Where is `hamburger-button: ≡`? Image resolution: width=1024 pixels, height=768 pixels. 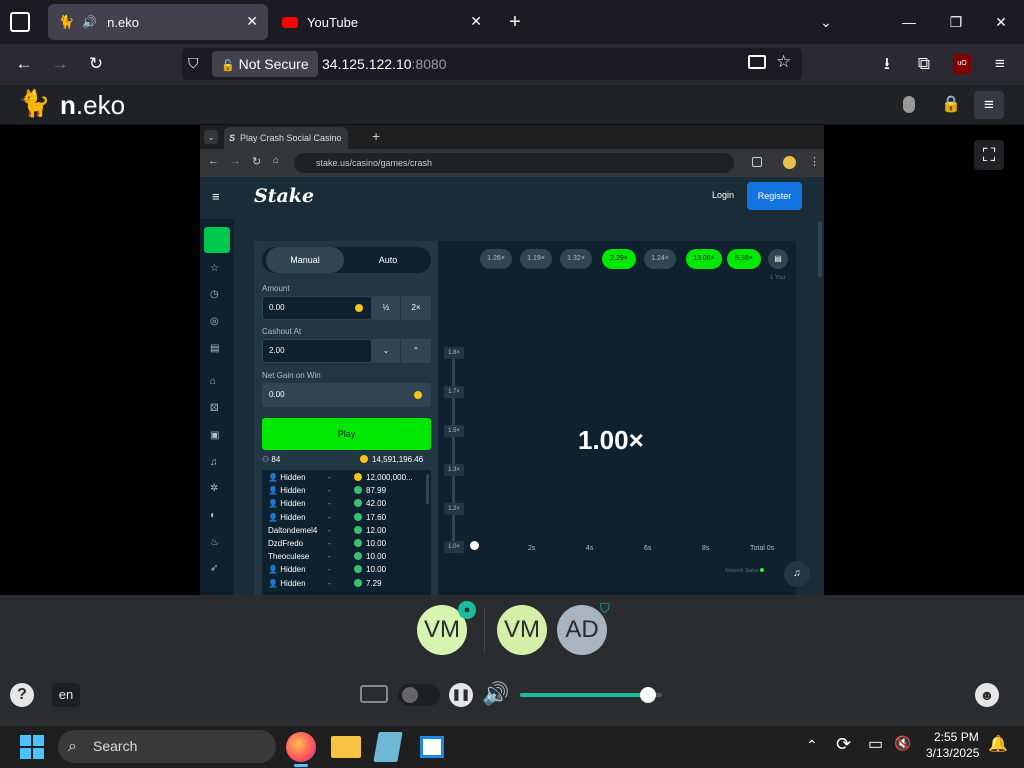
hamburger-button: ≡ is located at coordinates (989, 105).